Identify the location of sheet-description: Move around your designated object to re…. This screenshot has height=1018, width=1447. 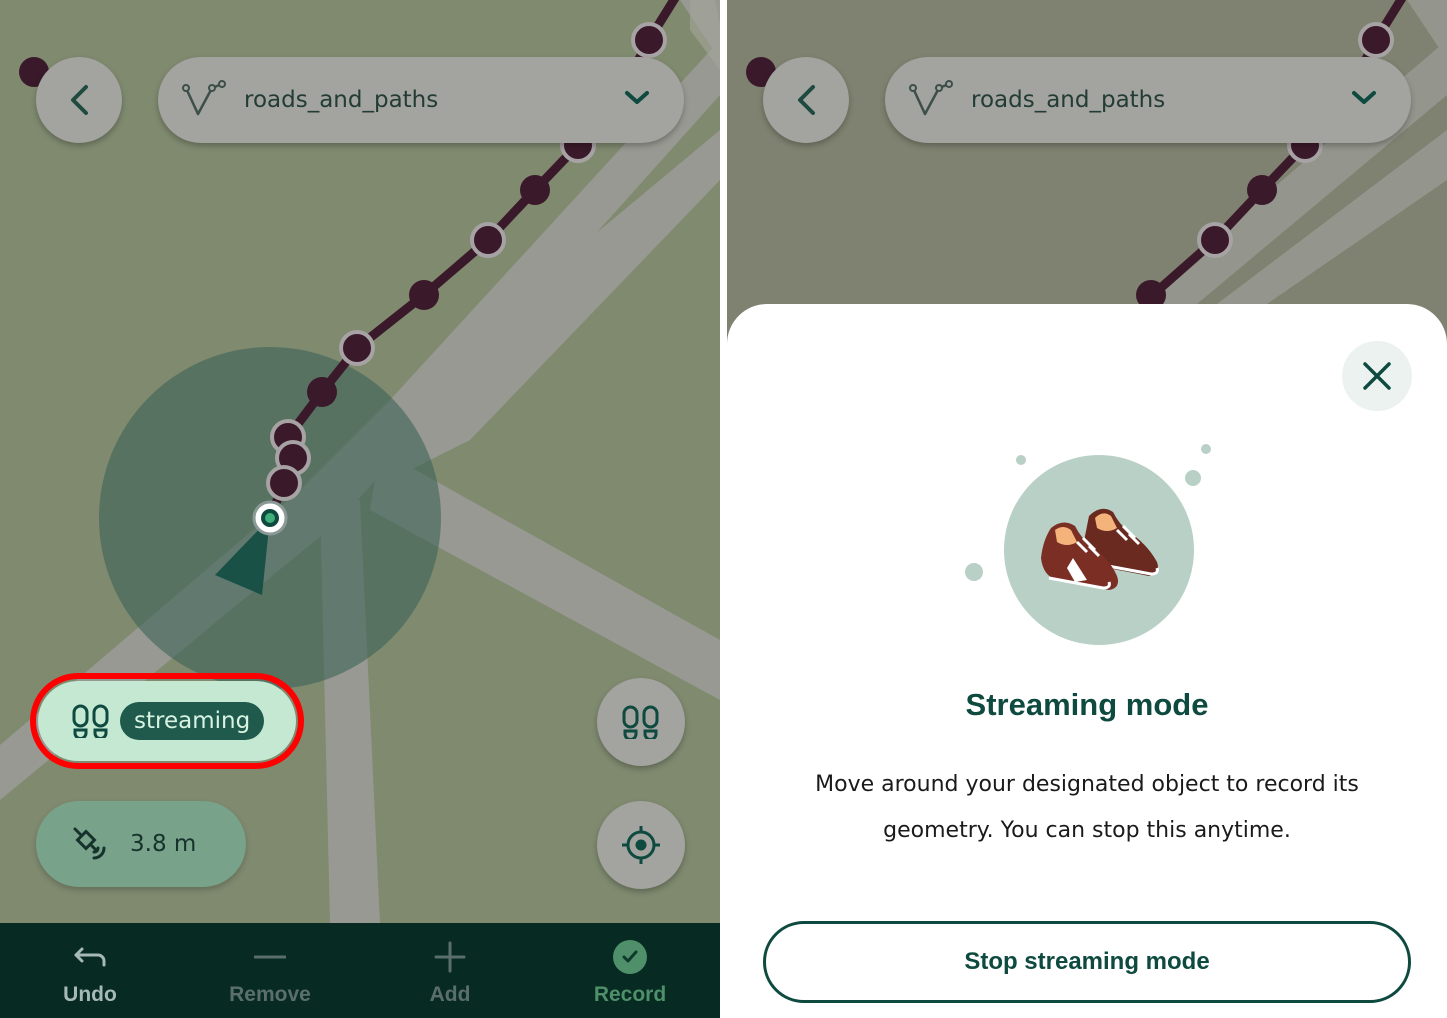
(1087, 808).